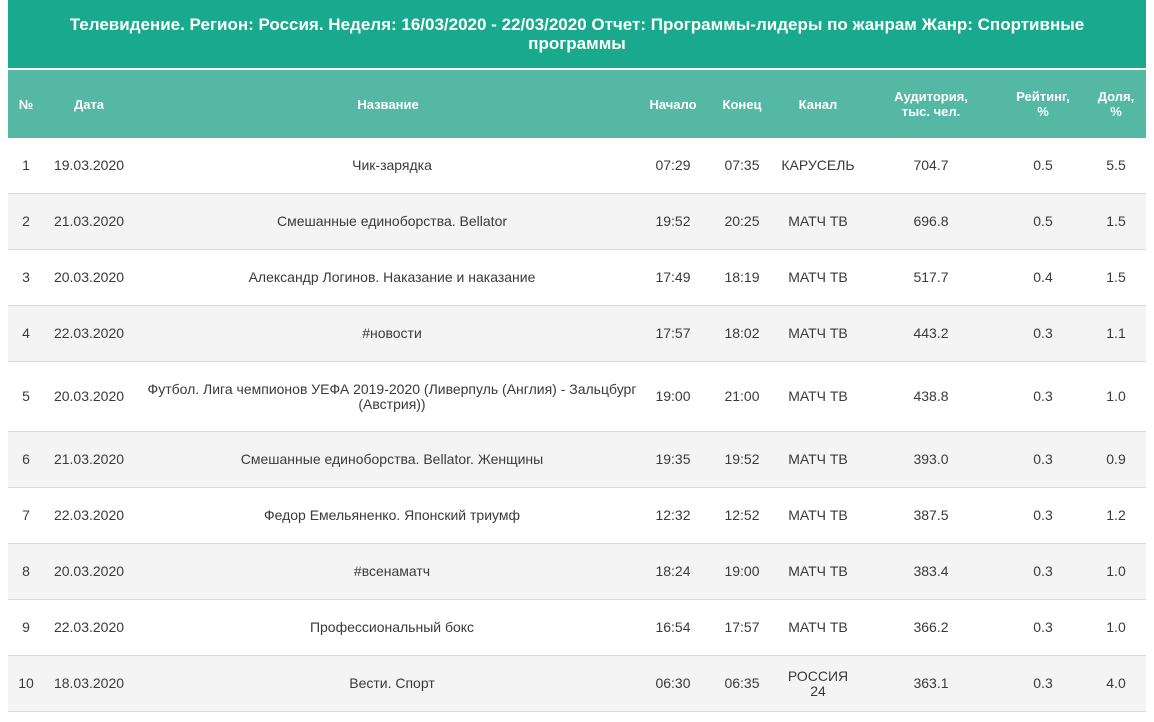 The image size is (1154, 722). Describe the element at coordinates (392, 627) in the screenshot. I see `cell-name: Профессиональный бокс` at that location.